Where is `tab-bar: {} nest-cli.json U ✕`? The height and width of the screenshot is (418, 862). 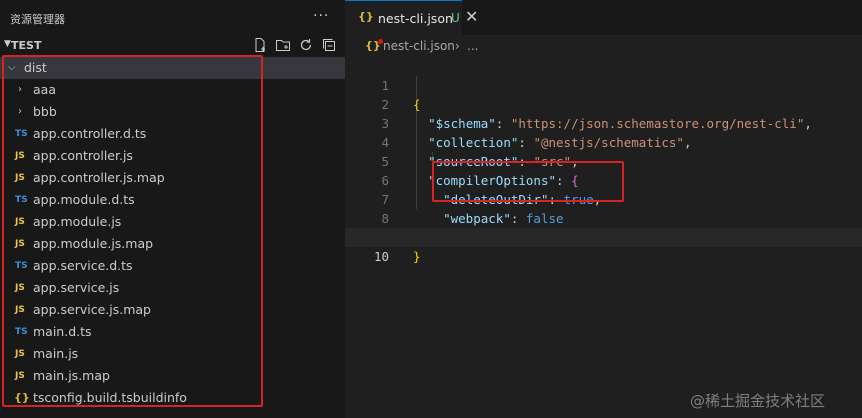 tab-bar: {} nest-cli.json U ✕ is located at coordinates (603, 17).